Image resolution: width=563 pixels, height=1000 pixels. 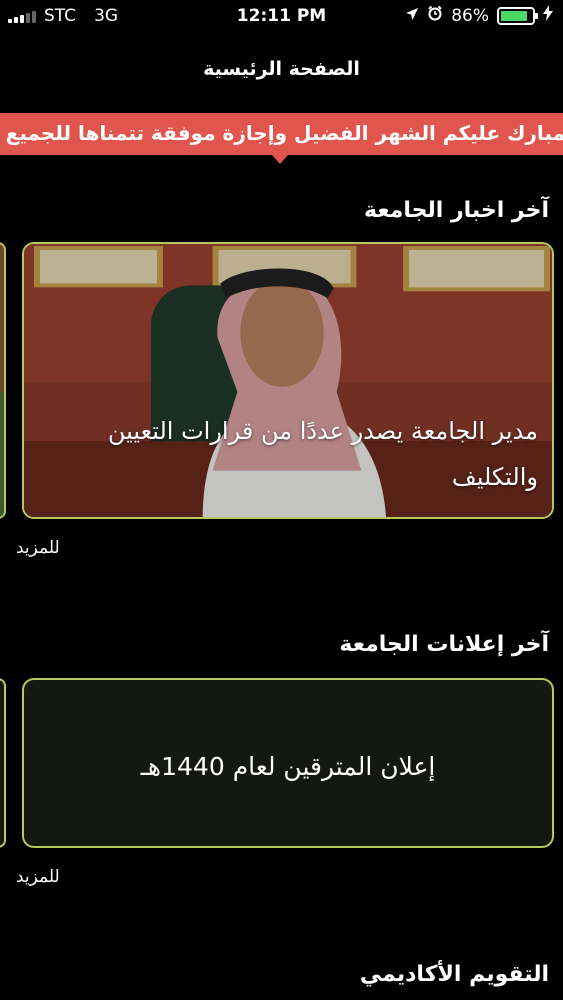 What do you see at coordinates (444, 644) in the screenshot?
I see `announcements-section-title: آخر إعلانات الجامعة` at bounding box center [444, 644].